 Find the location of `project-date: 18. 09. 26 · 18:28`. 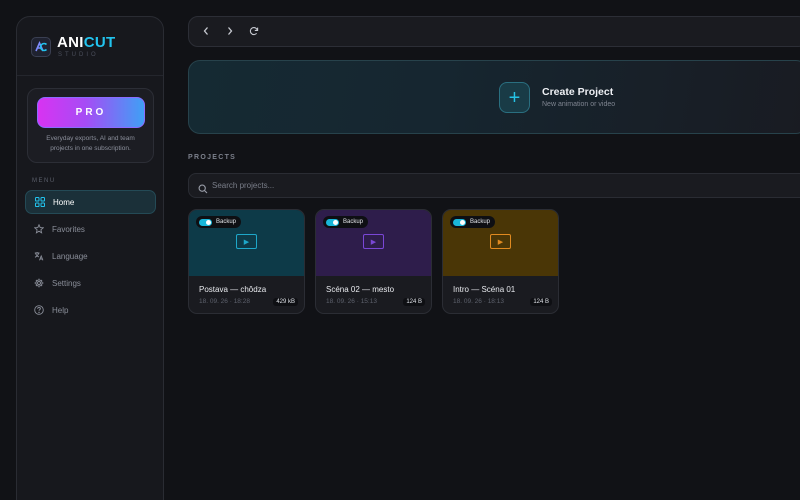

project-date: 18. 09. 26 · 18:28 is located at coordinates (224, 301).